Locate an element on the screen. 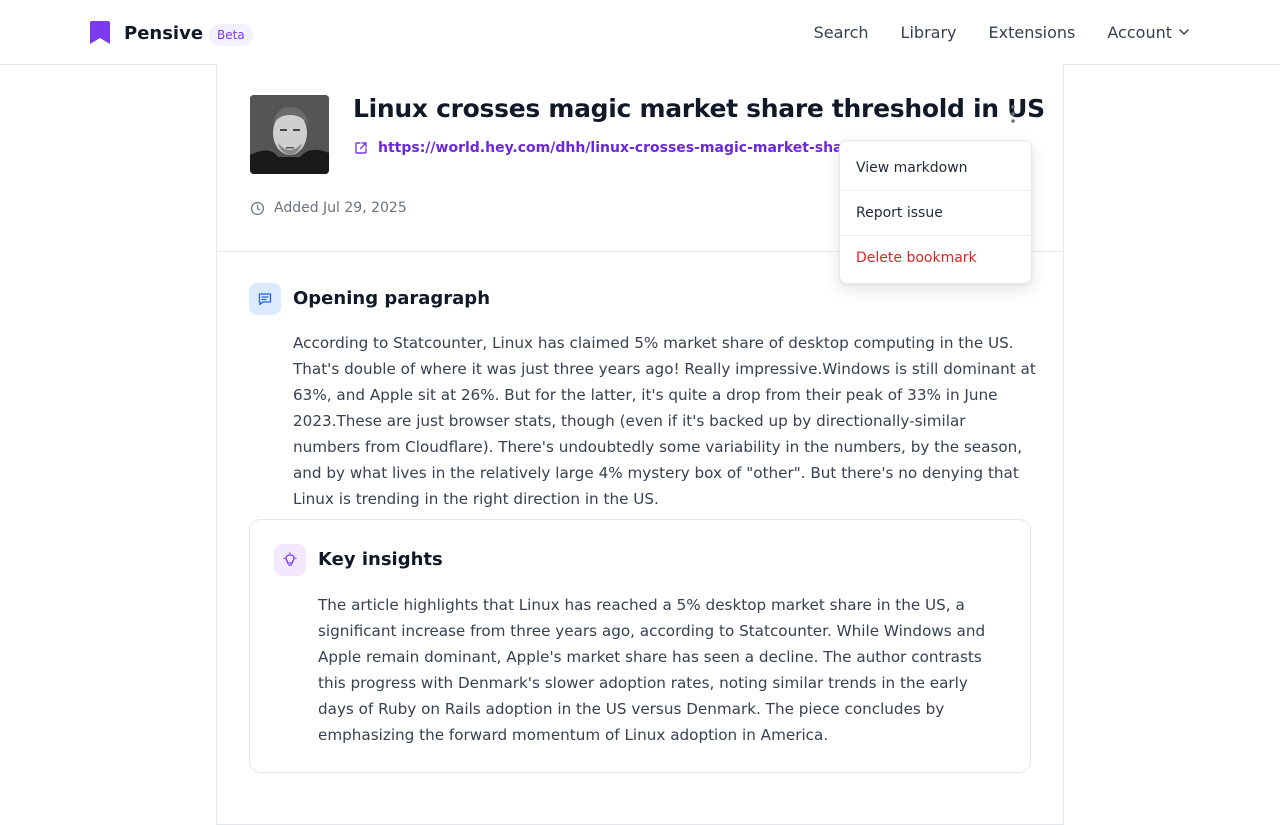 This screenshot has width=1280, height=825. more-options-button is located at coordinates (1013, 114).